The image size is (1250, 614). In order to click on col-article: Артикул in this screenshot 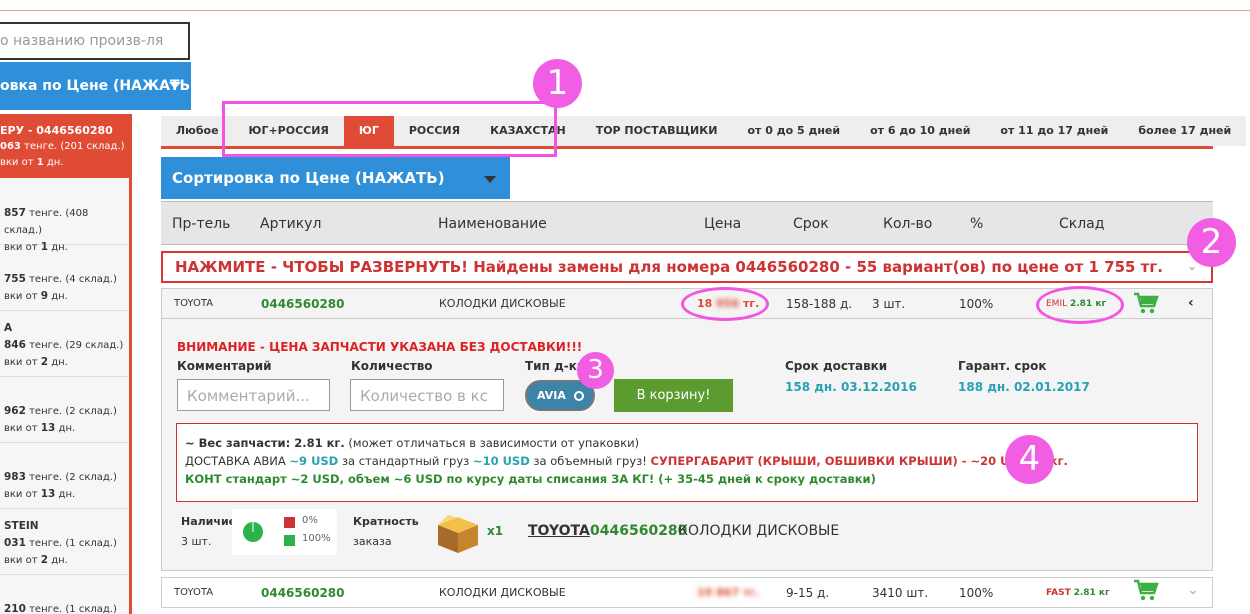, I will do `click(290, 224)`.